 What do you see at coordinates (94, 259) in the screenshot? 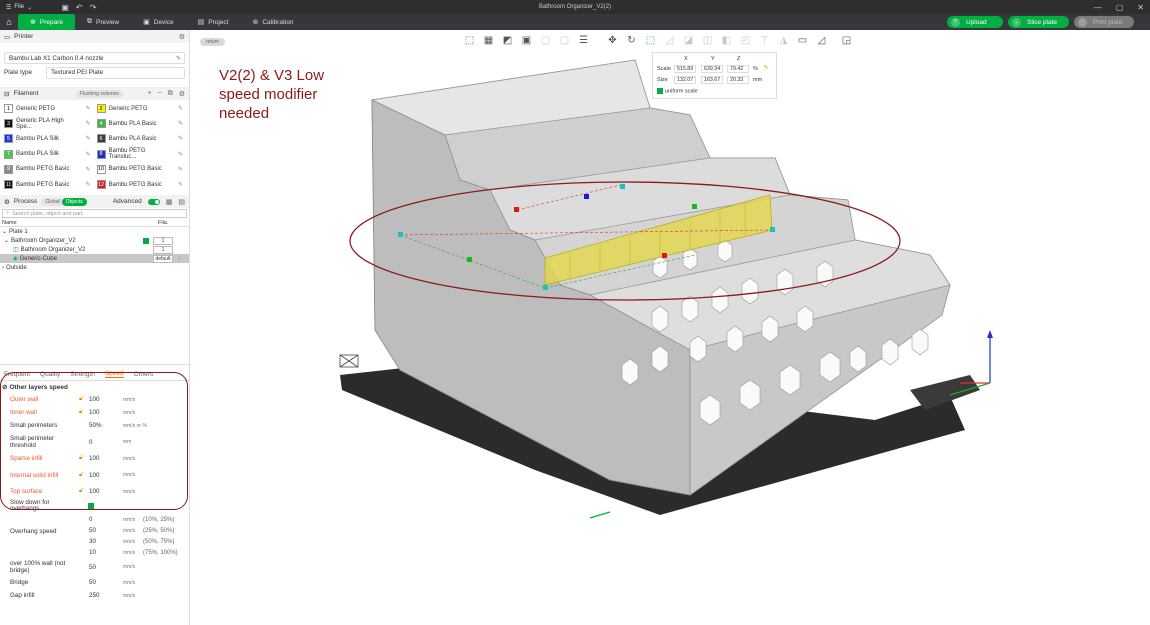
I see `tree-modifier: ◈ Generic-Cube default ▪` at bounding box center [94, 259].